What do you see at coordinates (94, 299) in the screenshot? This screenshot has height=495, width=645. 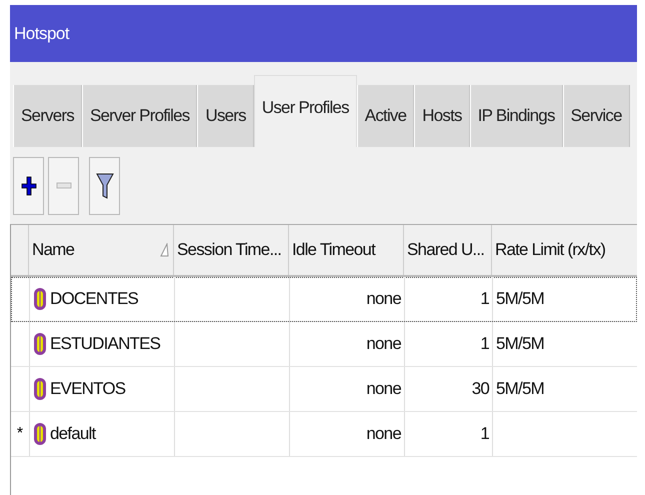 I see `table-cell: DOCENTES` at bounding box center [94, 299].